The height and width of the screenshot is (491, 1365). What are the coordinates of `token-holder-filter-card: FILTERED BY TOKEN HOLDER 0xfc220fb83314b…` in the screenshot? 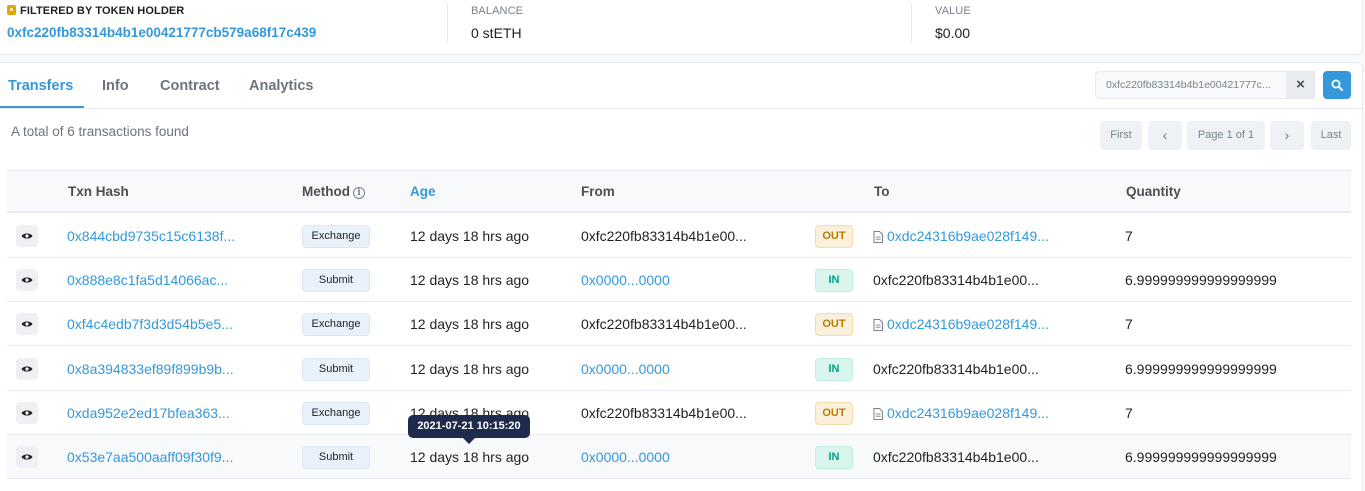 It's located at (681, 27).